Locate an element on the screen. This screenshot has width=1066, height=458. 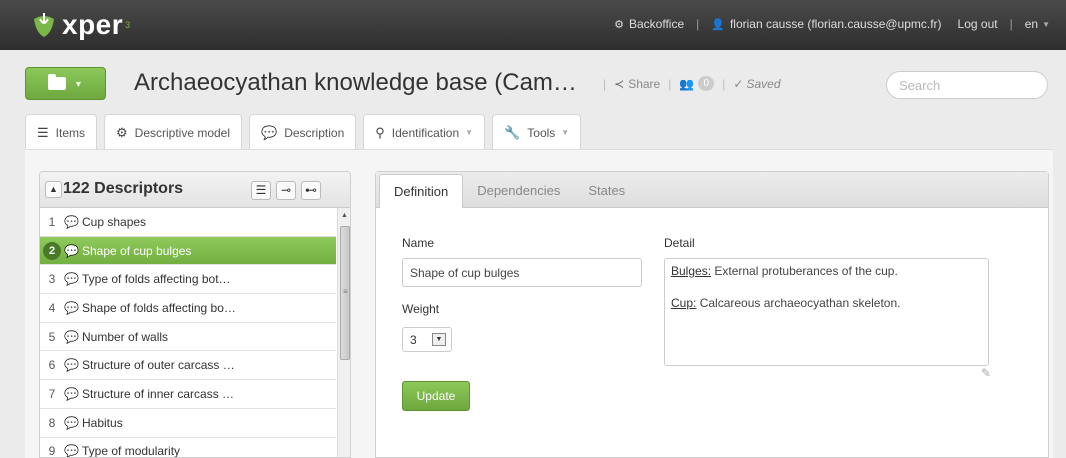
descriptor-number: 2 is located at coordinates (52, 250).